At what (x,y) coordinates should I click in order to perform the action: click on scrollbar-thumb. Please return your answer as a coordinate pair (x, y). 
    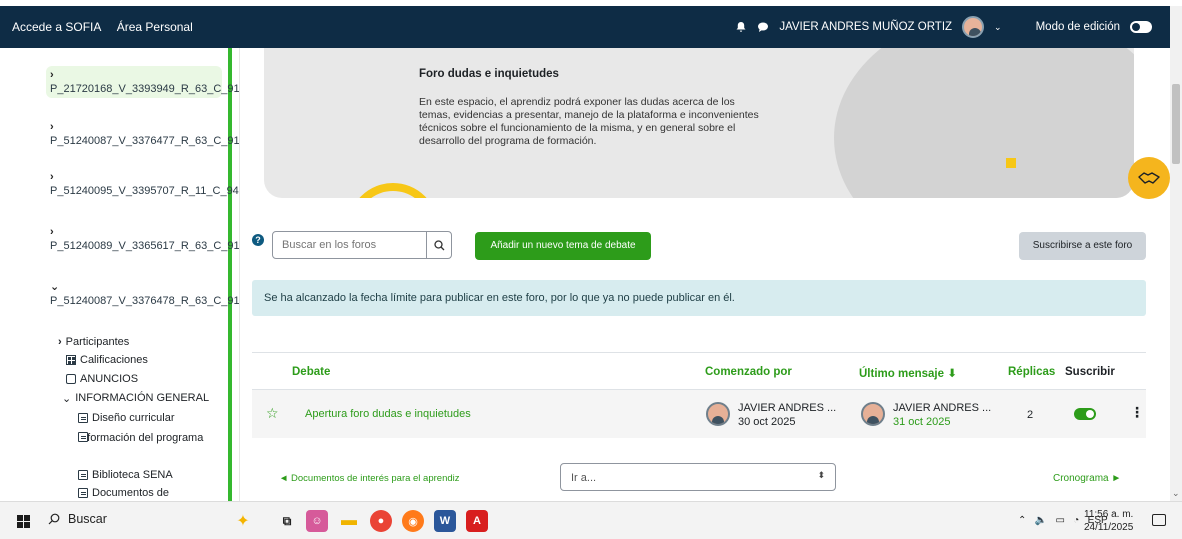
    Looking at the image, I should click on (1176, 124).